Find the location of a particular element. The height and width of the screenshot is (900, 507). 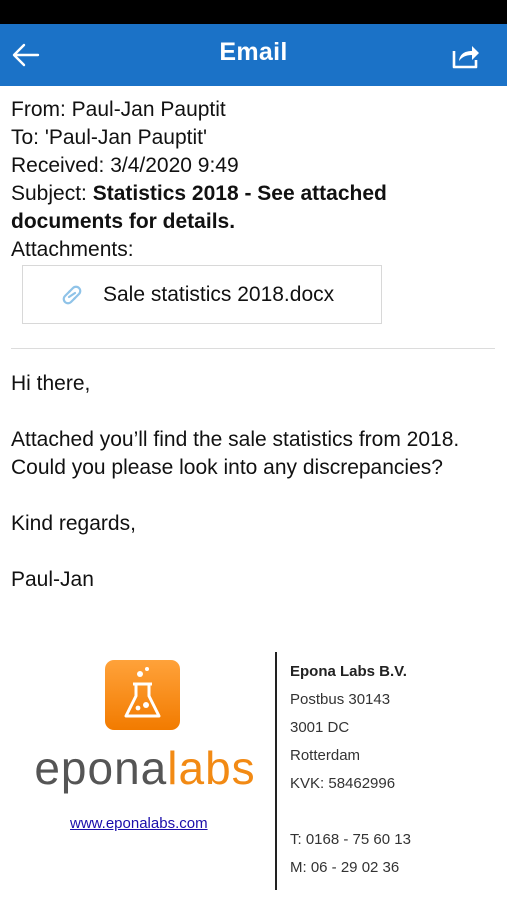

header-divider is located at coordinates (253, 348).